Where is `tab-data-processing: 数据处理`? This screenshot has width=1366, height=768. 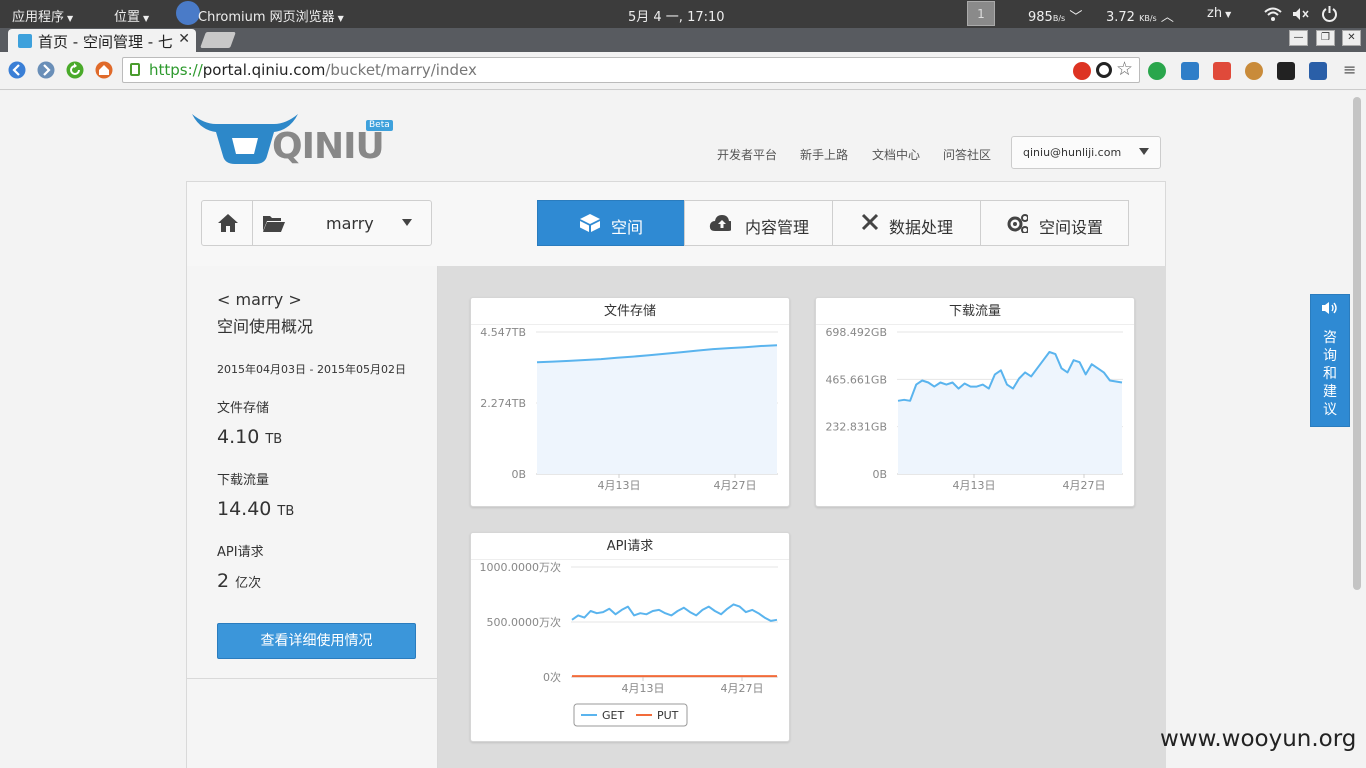
tab-data-processing: 数据处理 is located at coordinates (906, 223).